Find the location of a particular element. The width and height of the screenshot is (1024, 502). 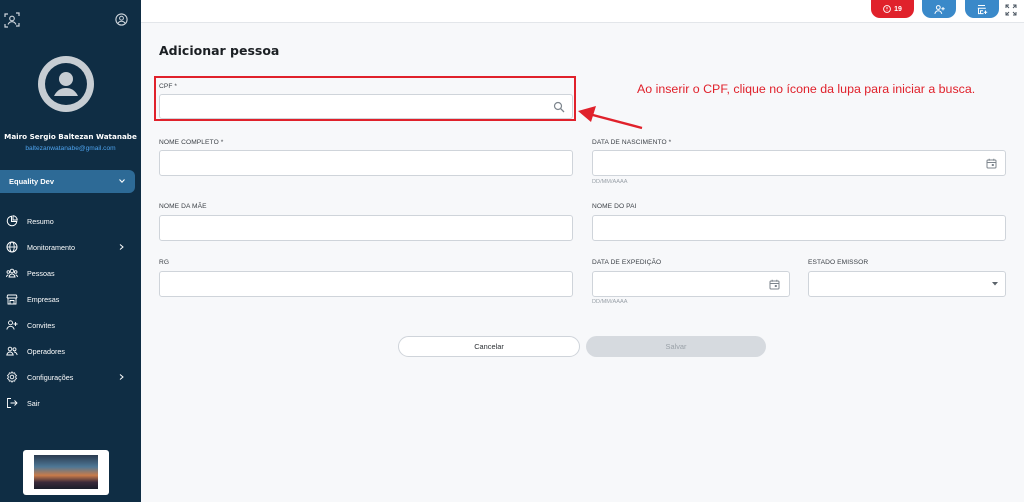

face-scan-icon is located at coordinates (12, 20).